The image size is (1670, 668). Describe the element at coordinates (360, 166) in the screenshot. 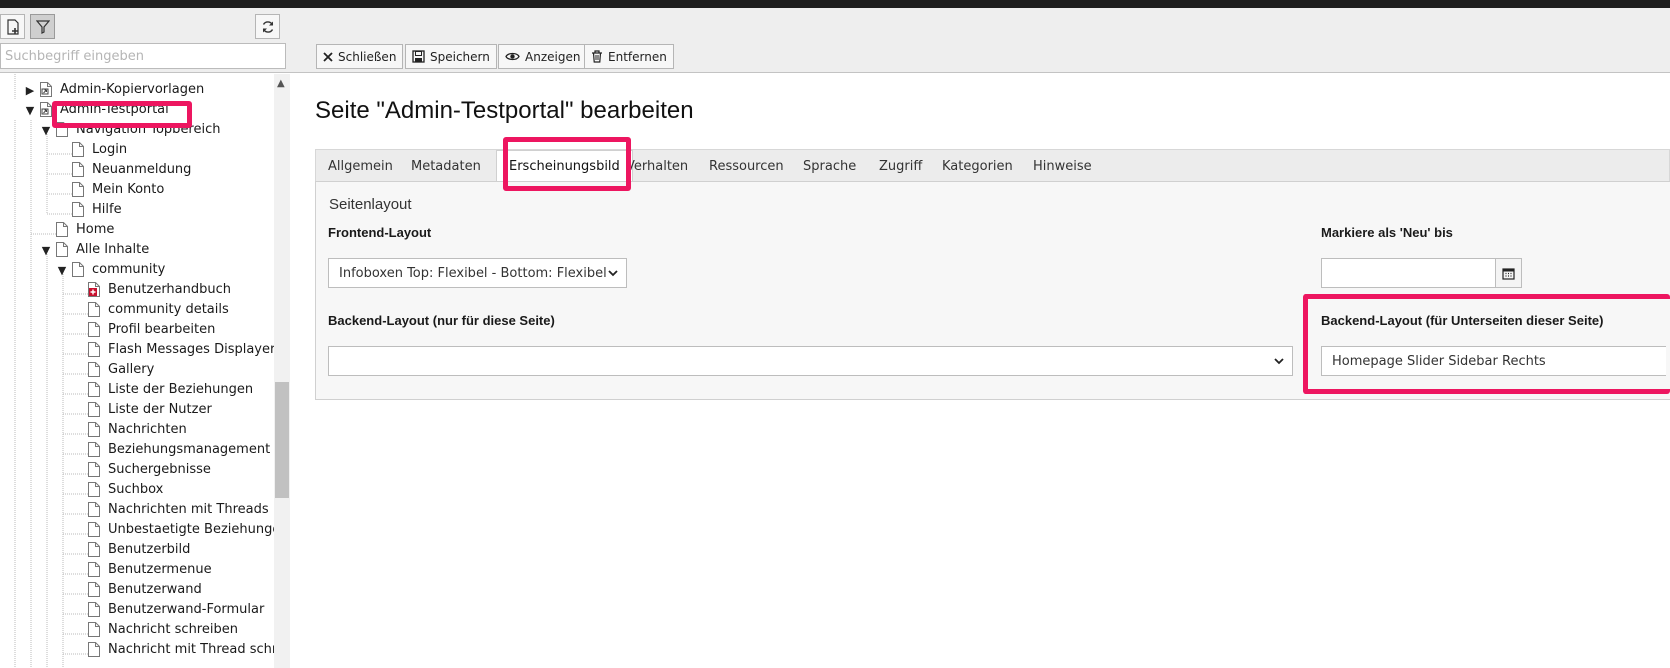

I see `tab-allgemein: Allgemein` at that location.